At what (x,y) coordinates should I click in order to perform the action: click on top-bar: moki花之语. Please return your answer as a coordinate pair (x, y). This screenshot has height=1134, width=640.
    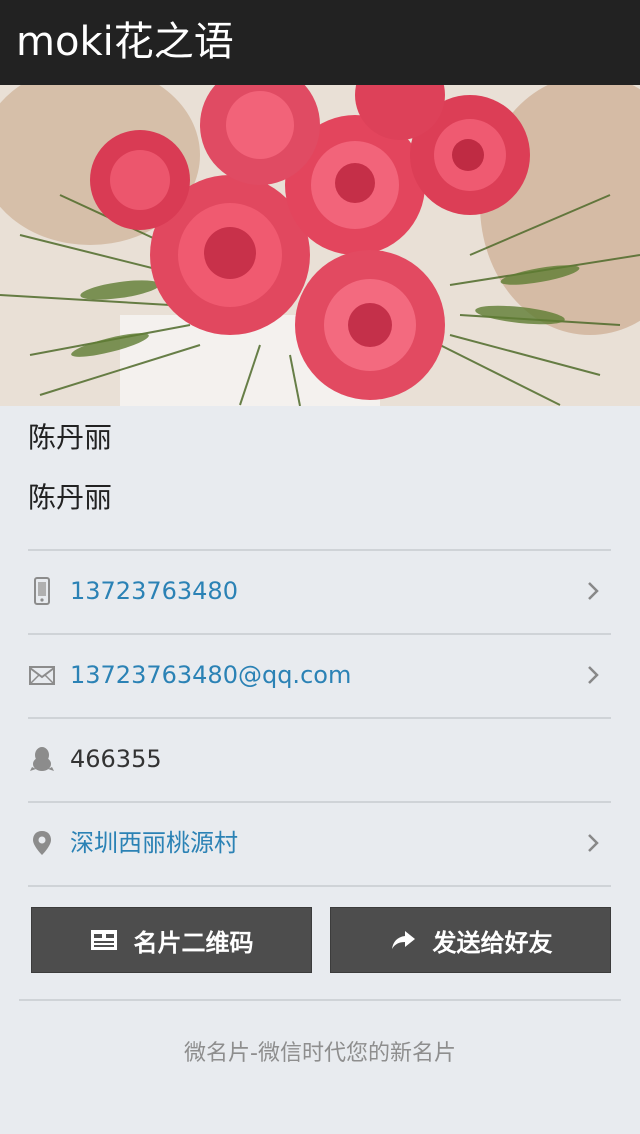
    Looking at the image, I should click on (320, 43).